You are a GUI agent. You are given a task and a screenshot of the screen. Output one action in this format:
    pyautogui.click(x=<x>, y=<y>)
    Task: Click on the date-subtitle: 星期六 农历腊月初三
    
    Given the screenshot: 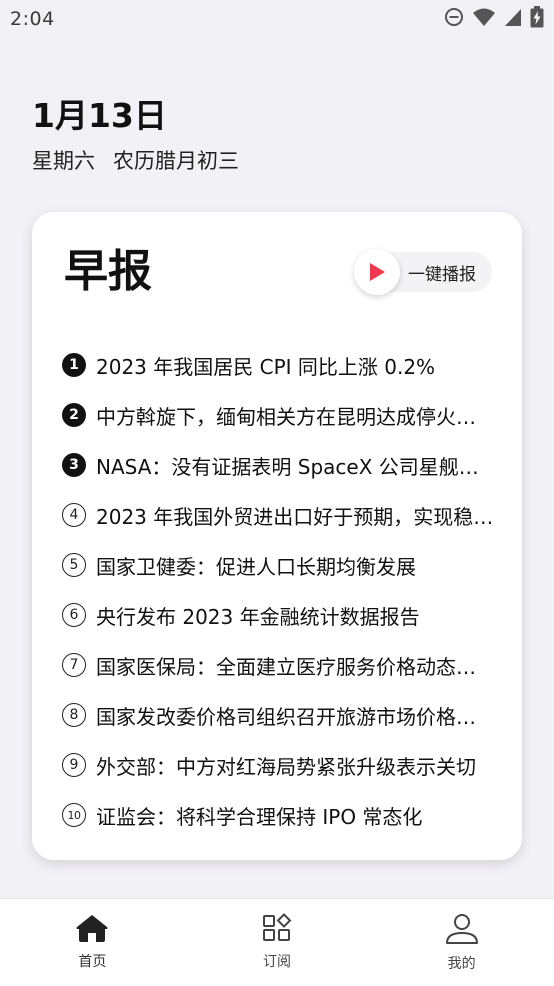 What is the action you would take?
    pyautogui.click(x=135, y=161)
    